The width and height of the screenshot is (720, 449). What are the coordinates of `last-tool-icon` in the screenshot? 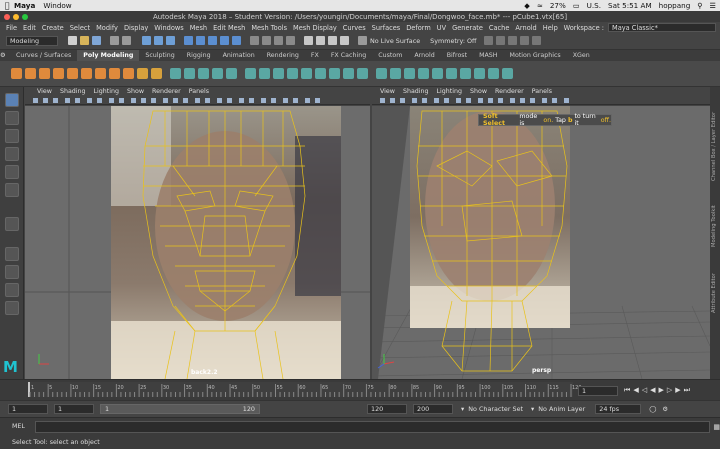 It's located at (12, 224).